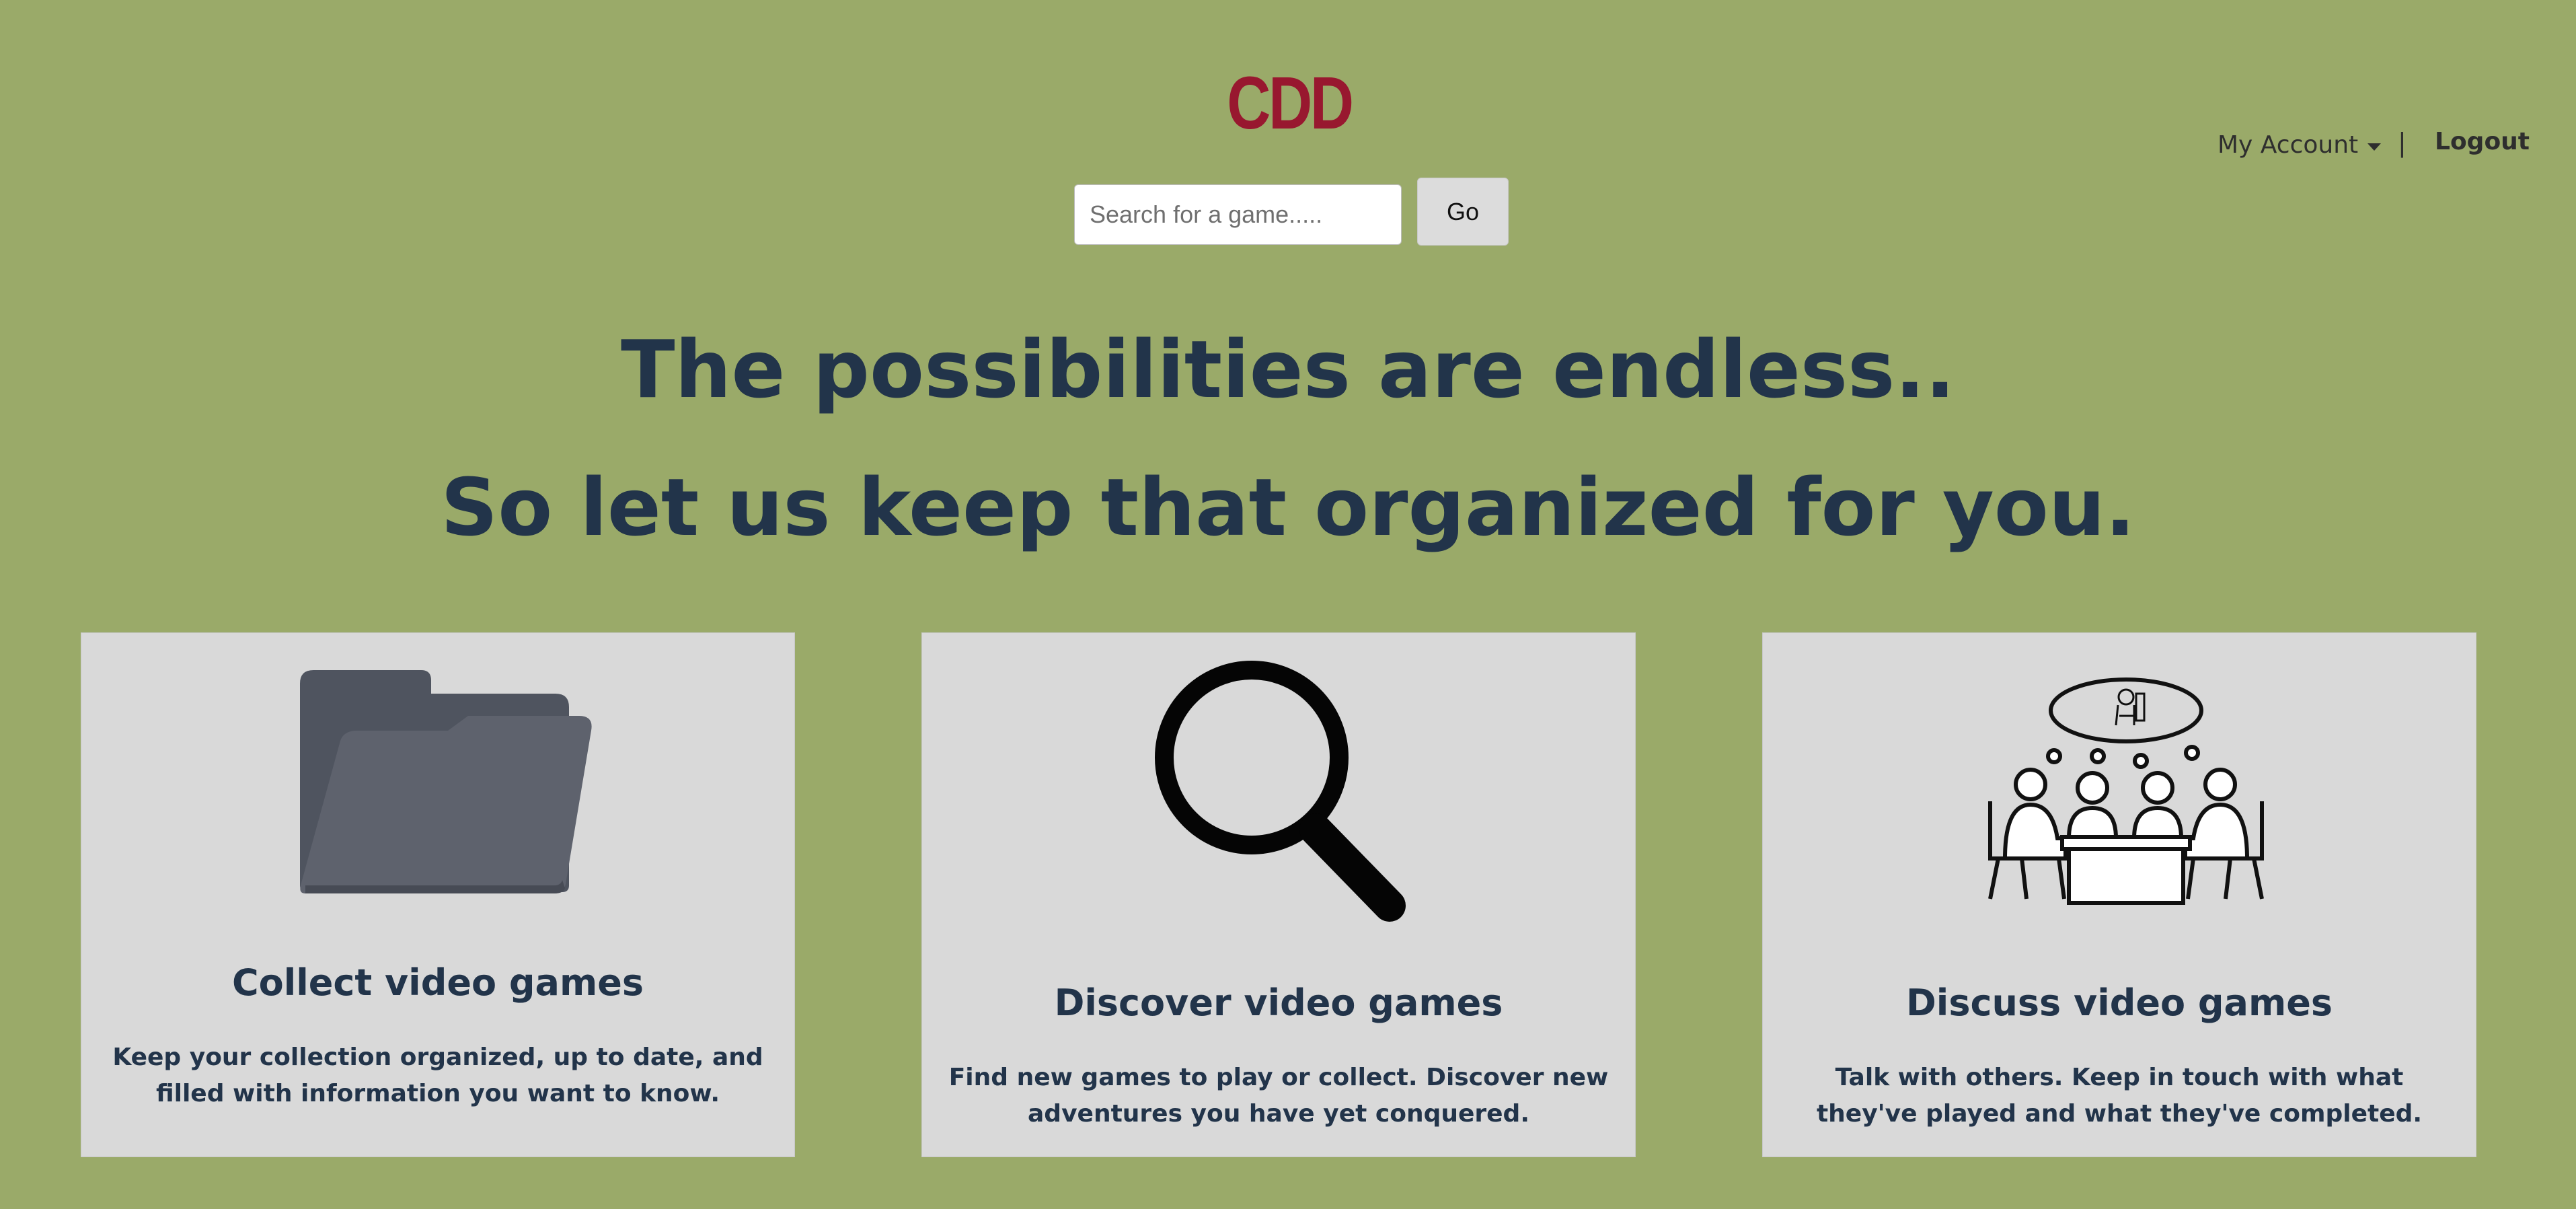 This screenshot has width=2576, height=1209. Describe the element at coordinates (1290, 103) in the screenshot. I see `logo: CDD` at that location.